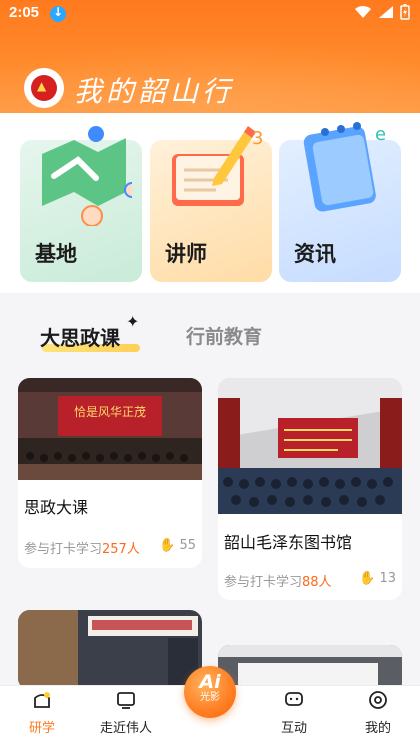 The width and height of the screenshot is (420, 747). I want to click on feed-participation: 参与打卡学习88人, so click(278, 580).